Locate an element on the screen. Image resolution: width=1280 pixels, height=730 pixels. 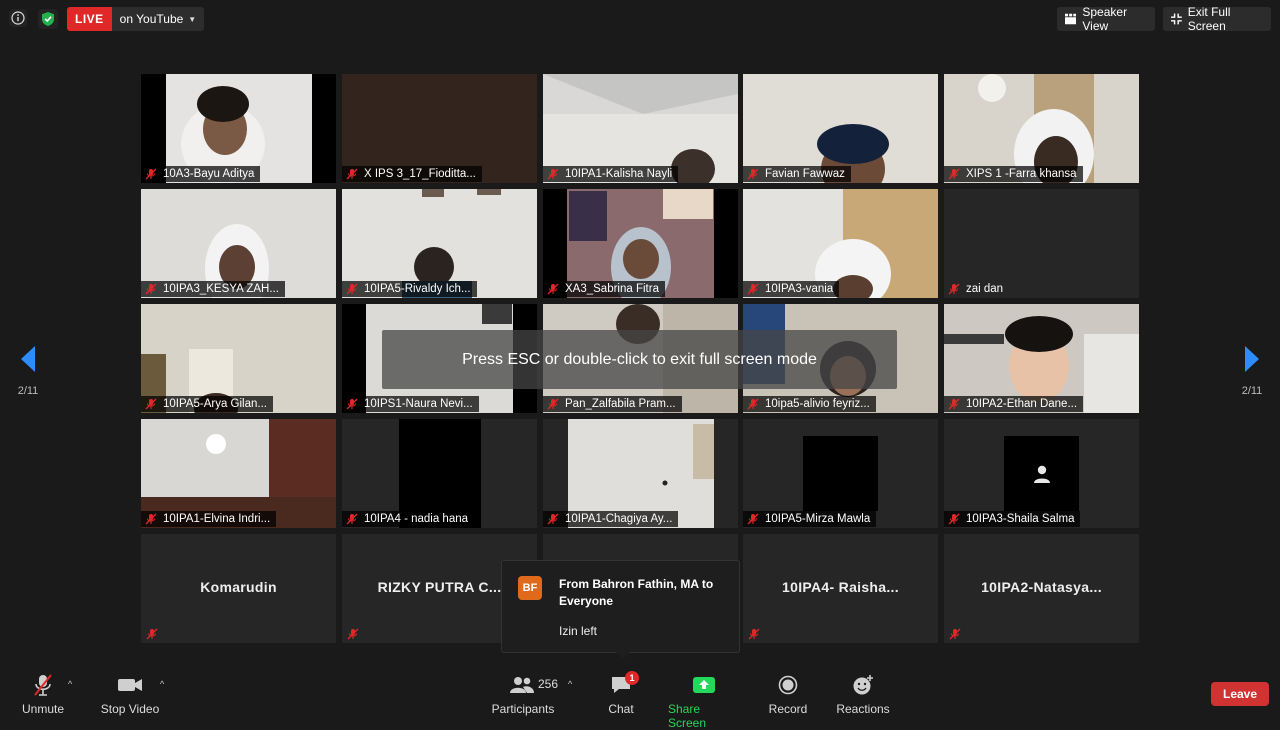
share-screen-button: Share Screen is located at coordinates (704, 701).